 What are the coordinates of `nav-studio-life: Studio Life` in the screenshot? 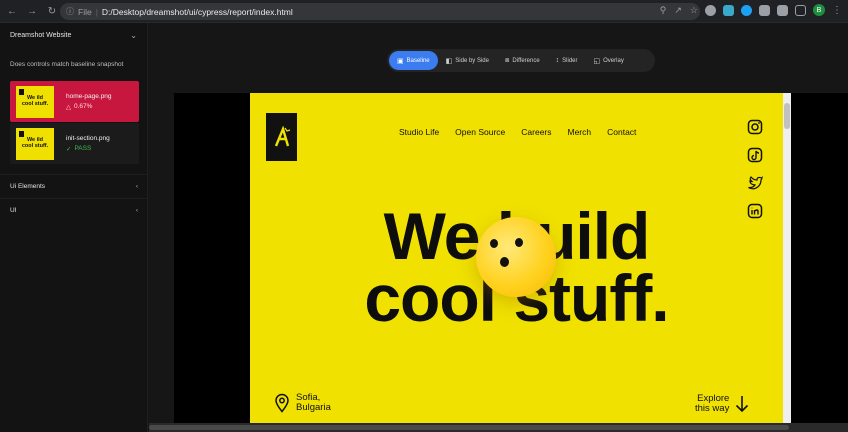 It's located at (419, 132).